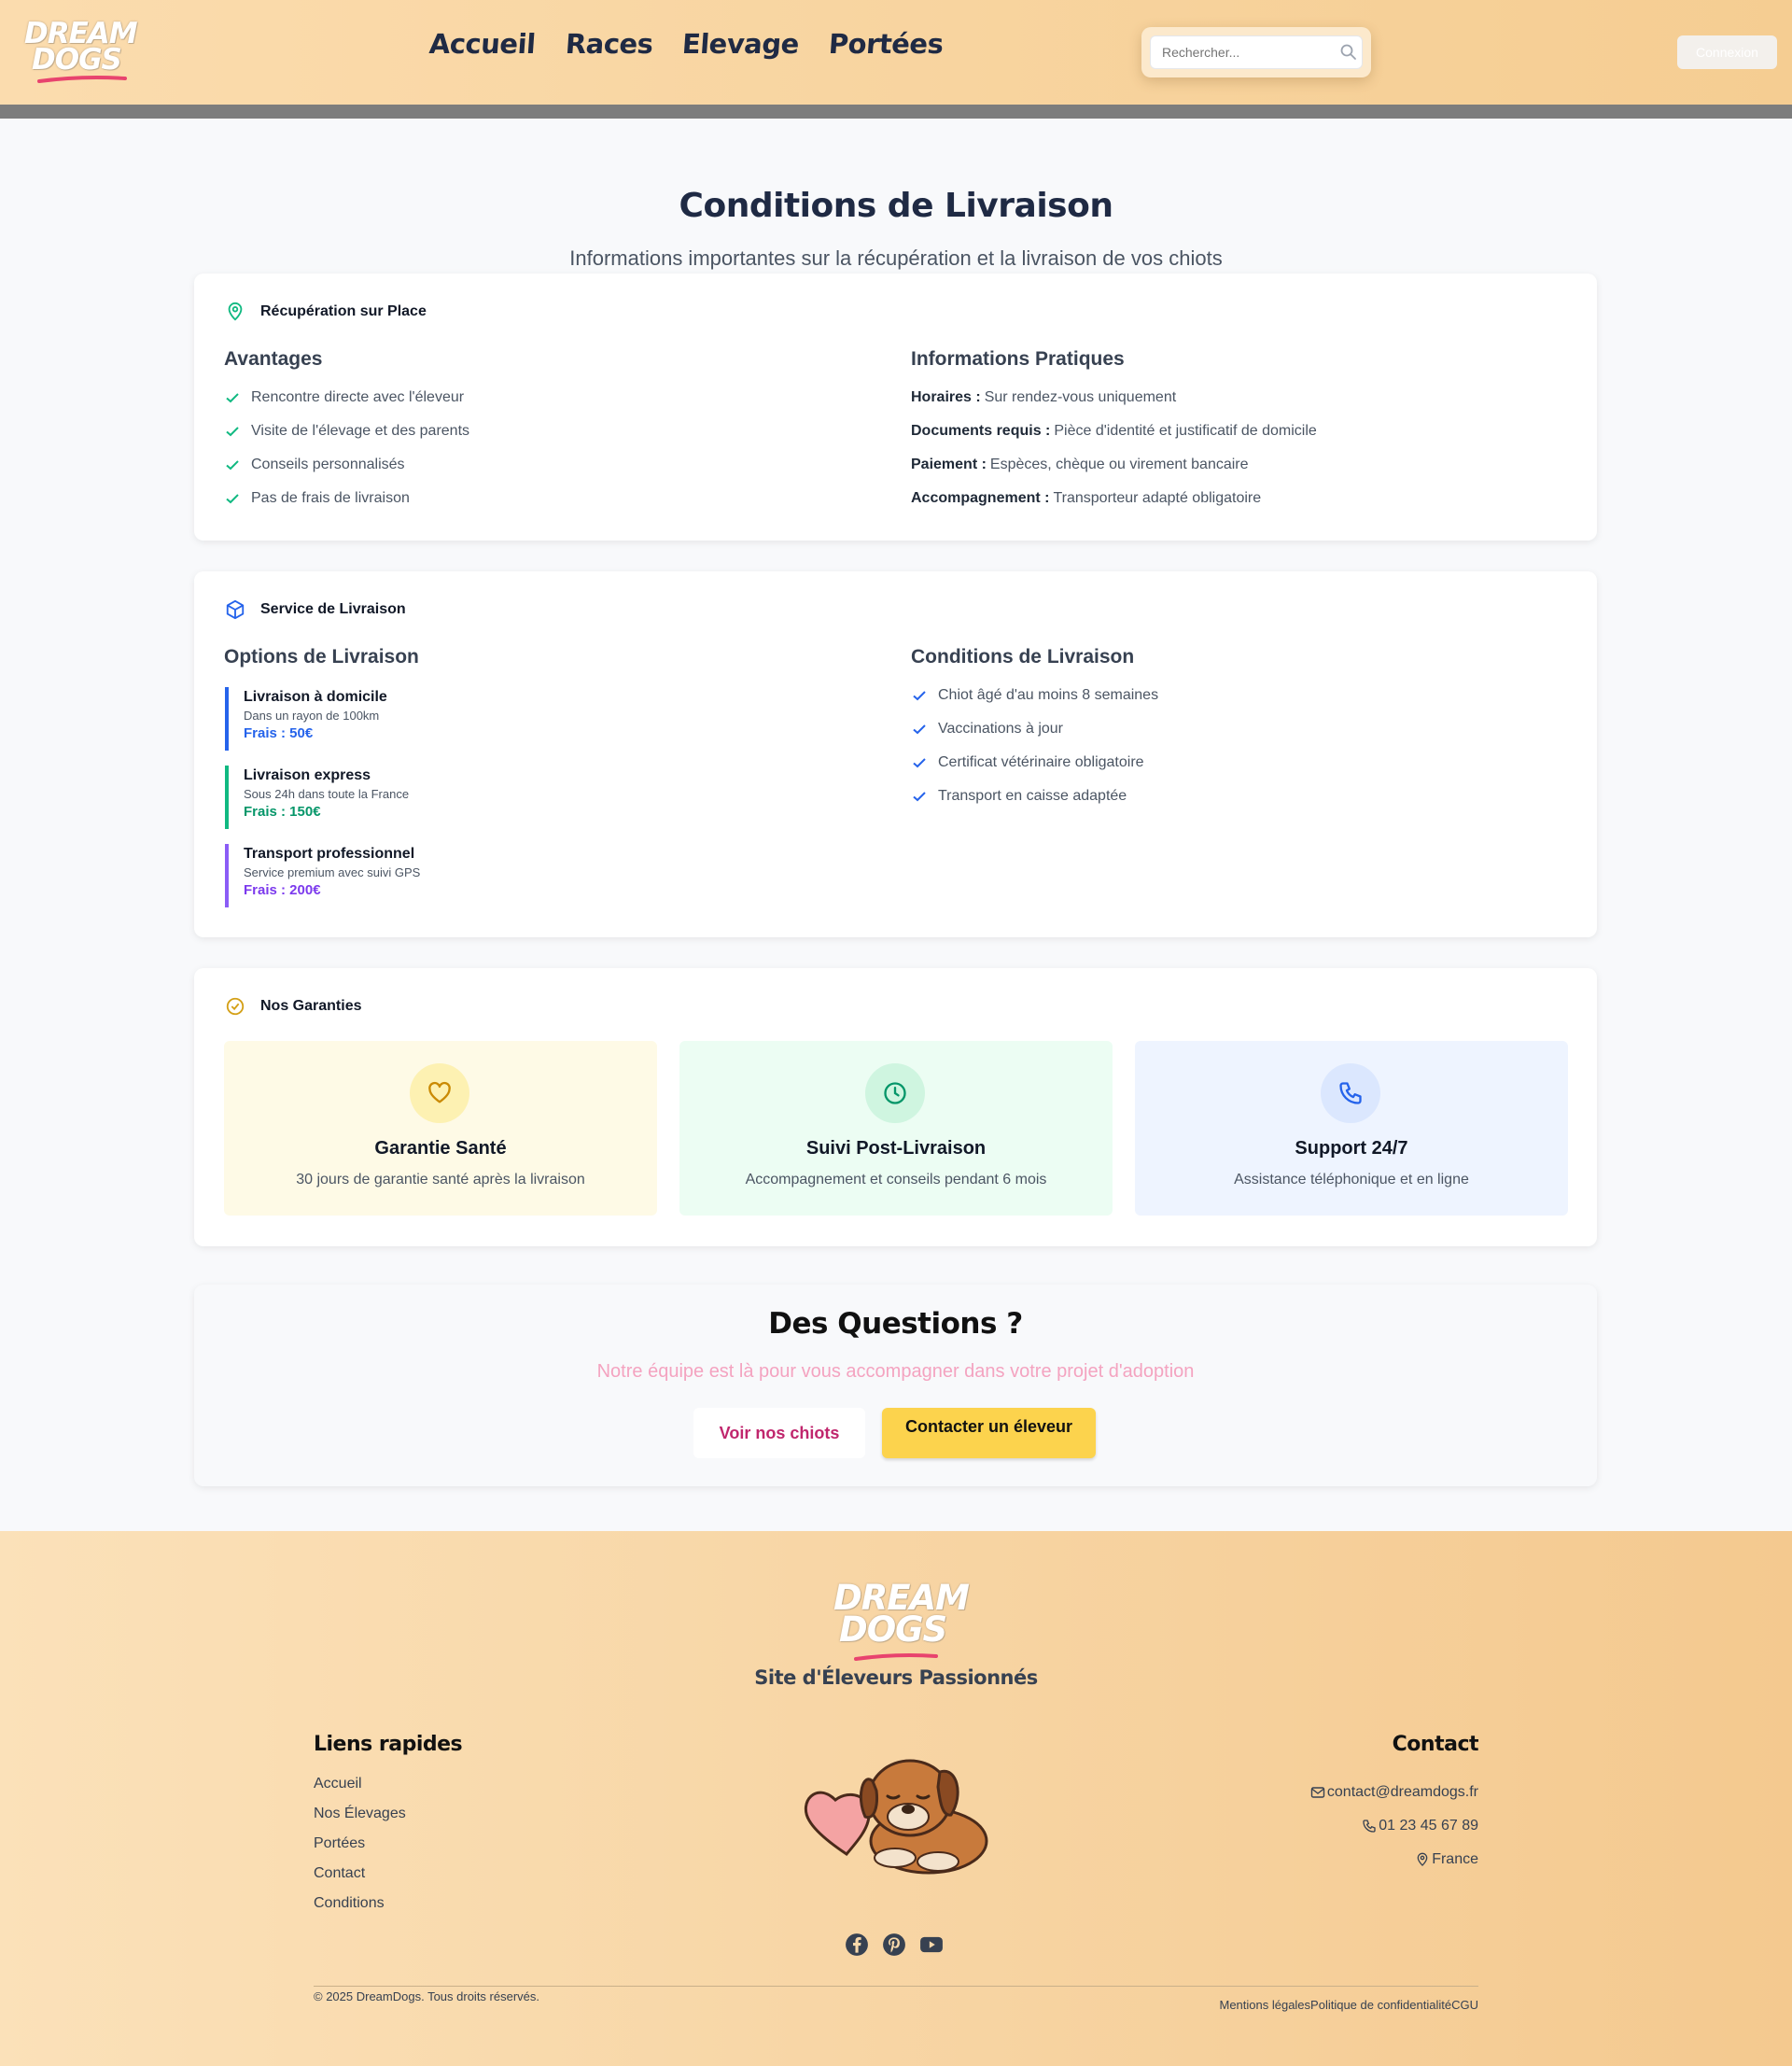  What do you see at coordinates (1727, 52) in the screenshot?
I see `login-button: Connexion` at bounding box center [1727, 52].